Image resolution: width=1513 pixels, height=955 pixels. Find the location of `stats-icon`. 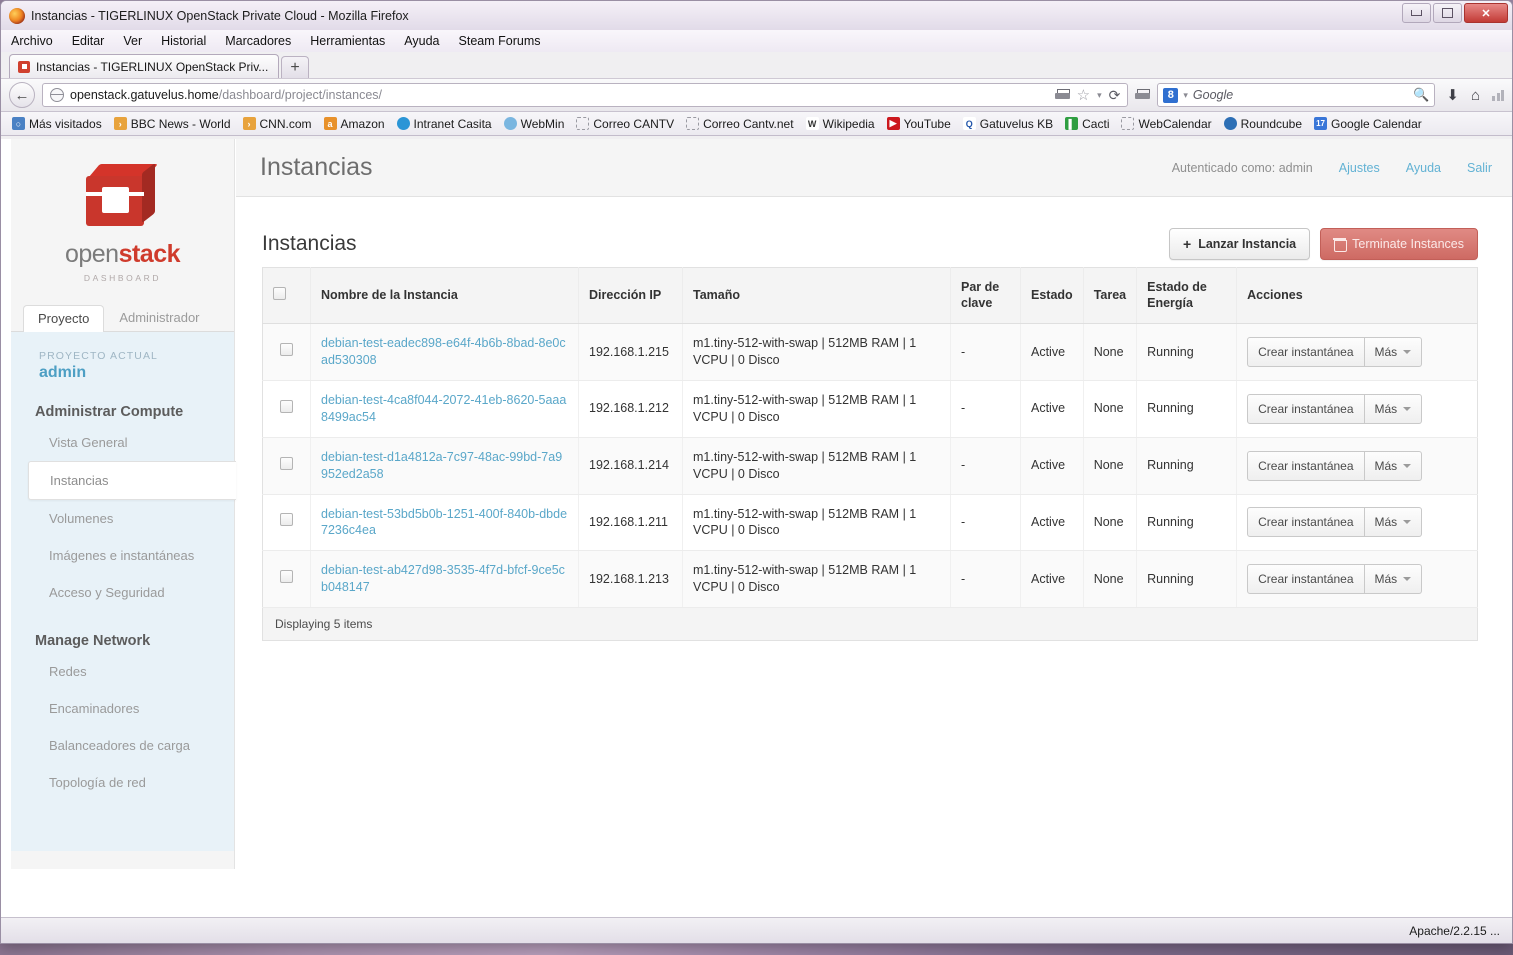

stats-icon is located at coordinates (1498, 95).